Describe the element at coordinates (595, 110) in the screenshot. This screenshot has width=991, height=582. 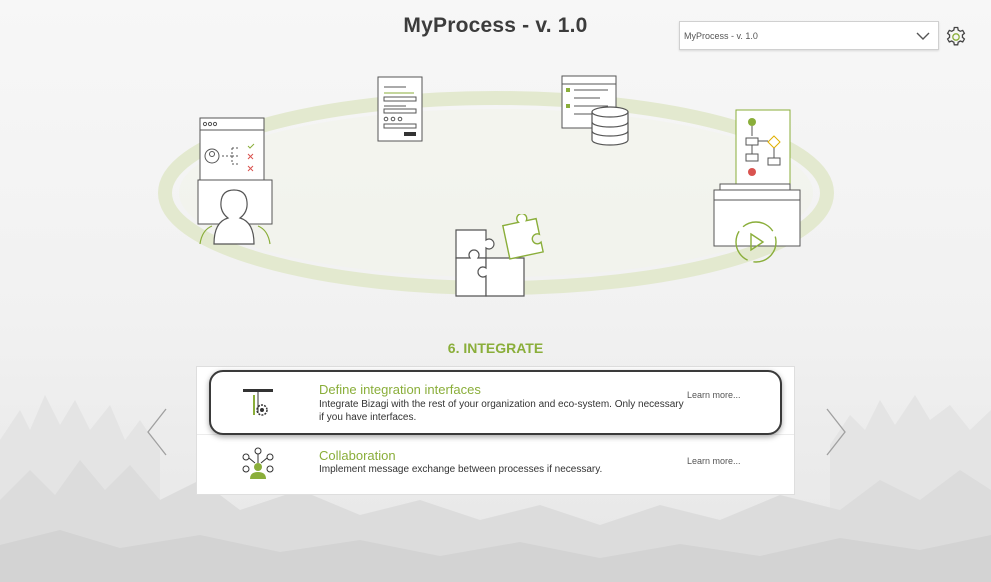
I see `database-icon` at that location.